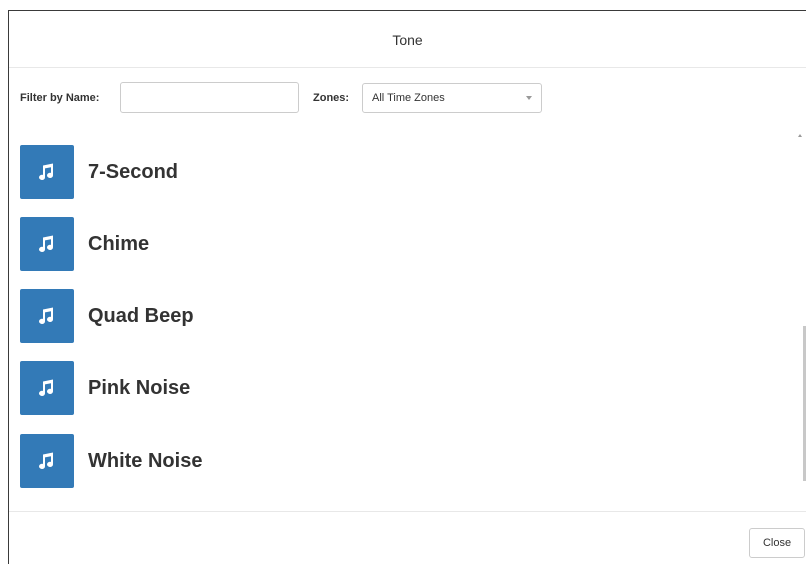 This screenshot has width=806, height=565. I want to click on tone-item-7-second: 7-Second, so click(370, 172).